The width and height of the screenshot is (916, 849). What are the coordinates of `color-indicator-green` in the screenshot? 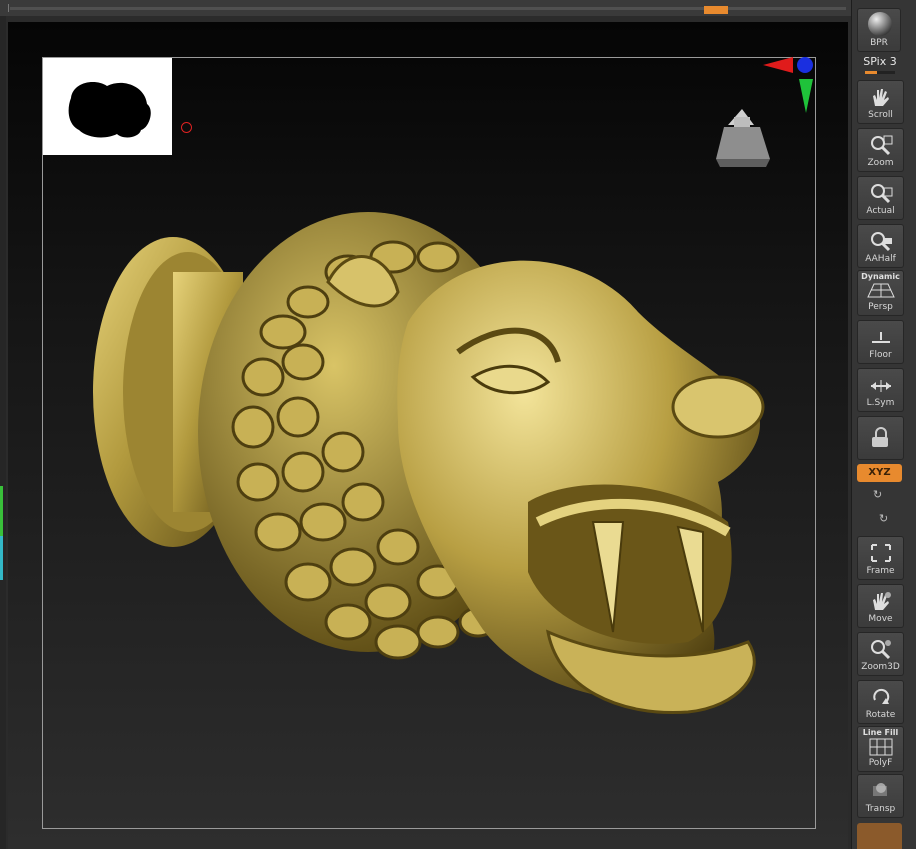 It's located at (1, 511).